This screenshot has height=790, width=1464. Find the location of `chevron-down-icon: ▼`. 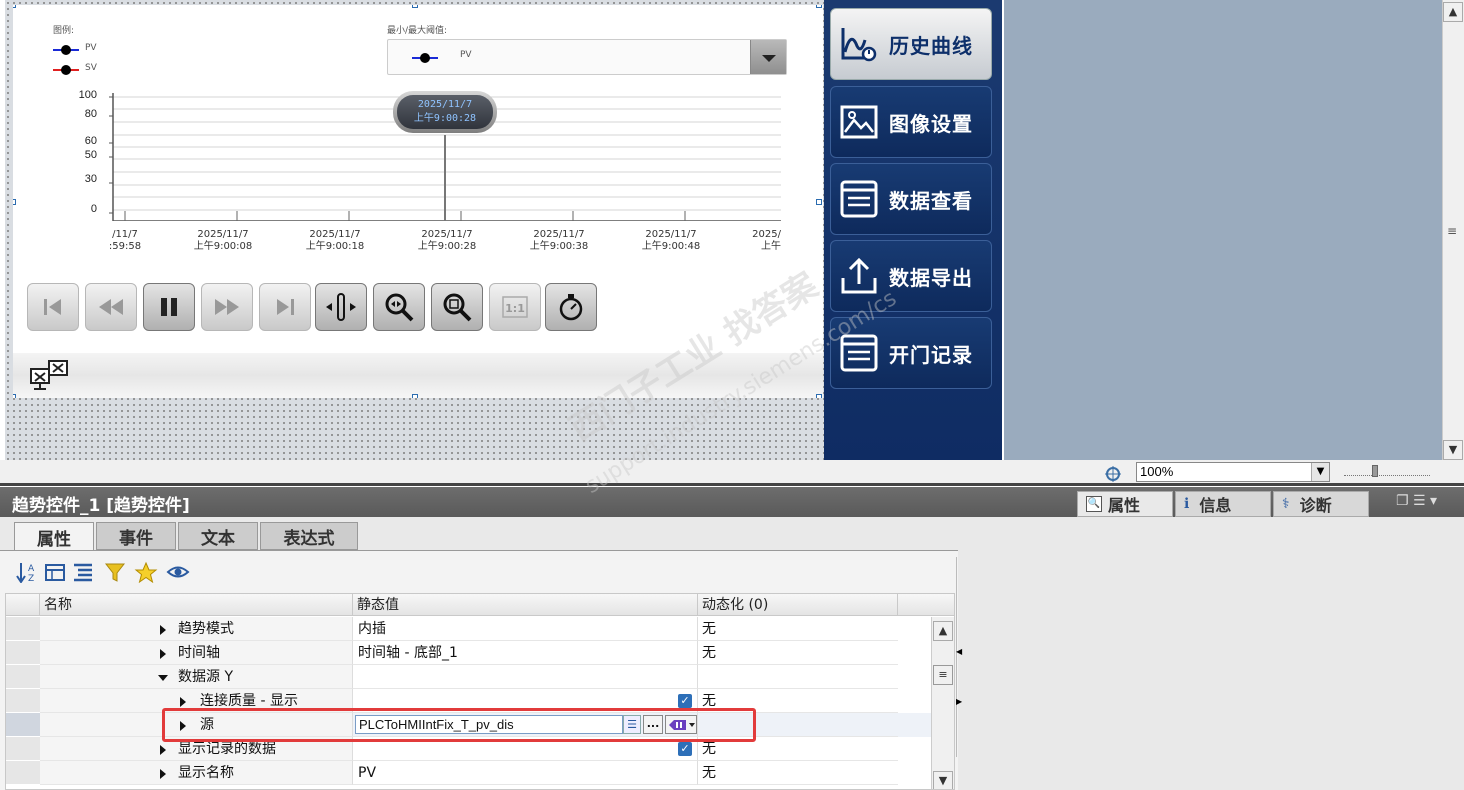

chevron-down-icon: ▼ is located at coordinates (1320, 472).